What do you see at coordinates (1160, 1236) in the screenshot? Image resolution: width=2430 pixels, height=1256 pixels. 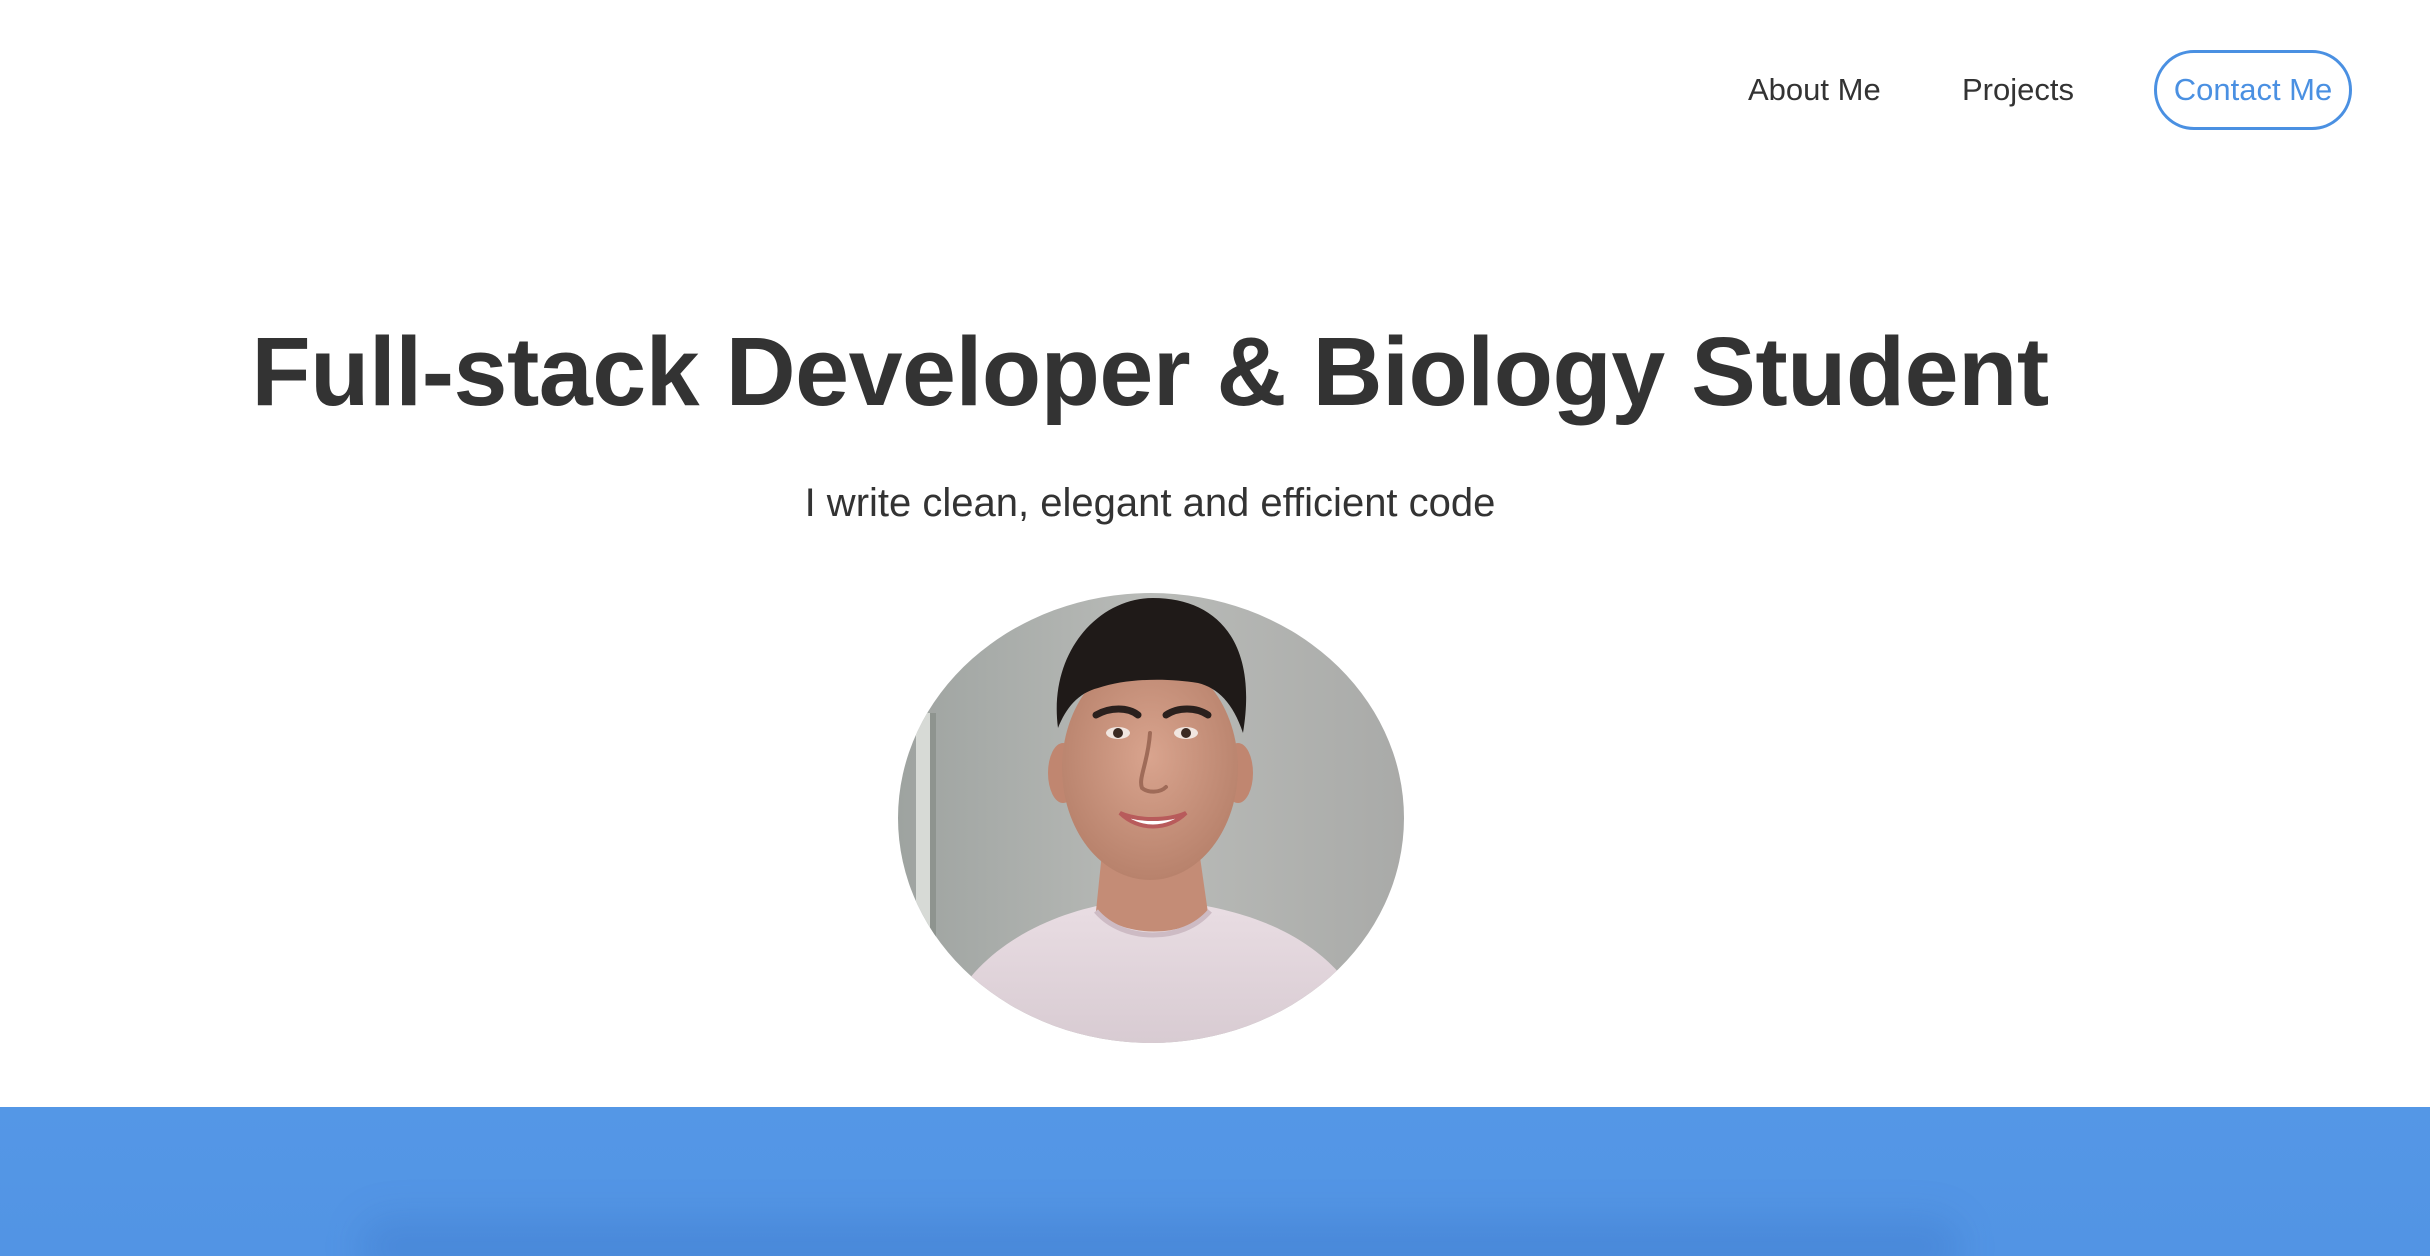 I see `card-shadow` at bounding box center [1160, 1236].